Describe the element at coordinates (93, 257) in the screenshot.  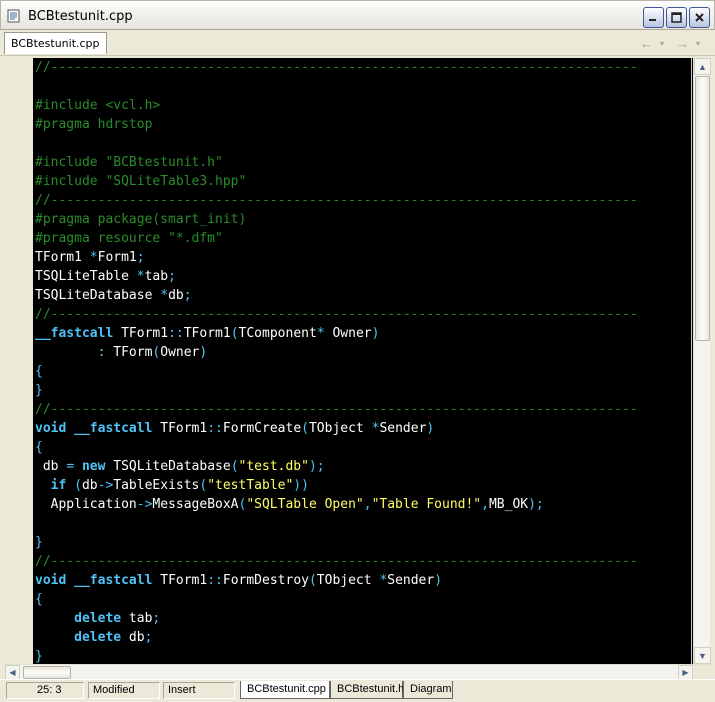
I see `code-token-sym: *` at that location.